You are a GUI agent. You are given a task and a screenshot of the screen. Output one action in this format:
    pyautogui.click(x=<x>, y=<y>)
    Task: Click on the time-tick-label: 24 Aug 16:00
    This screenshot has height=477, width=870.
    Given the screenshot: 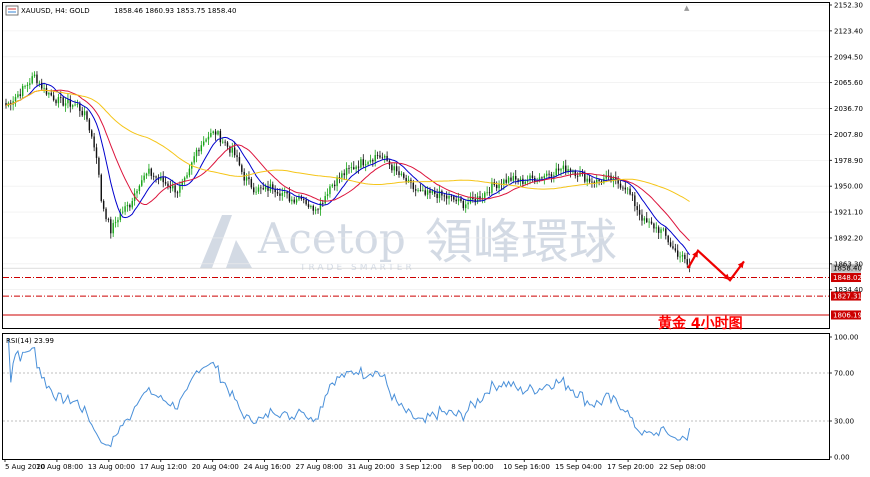 What is the action you would take?
    pyautogui.click(x=267, y=467)
    